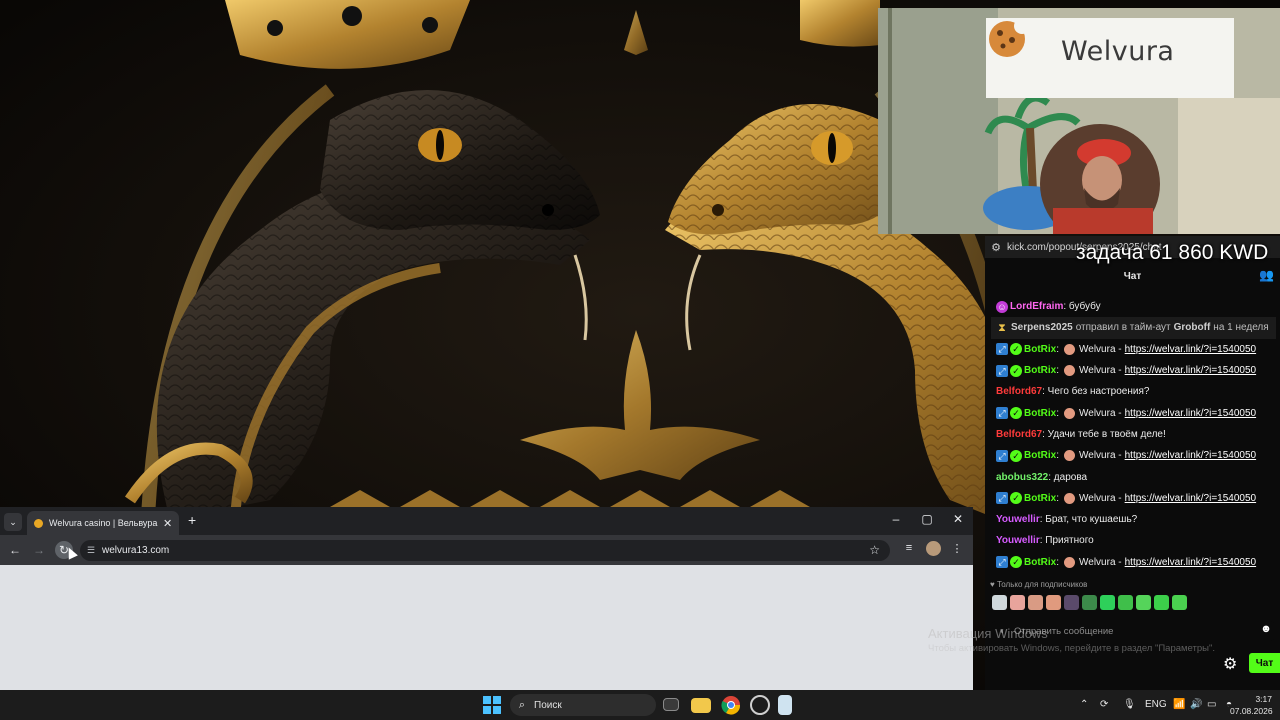 This screenshot has width=1280, height=720. Describe the element at coordinates (522, 704) in the screenshot. I see `search-icon: ⌕` at that location.